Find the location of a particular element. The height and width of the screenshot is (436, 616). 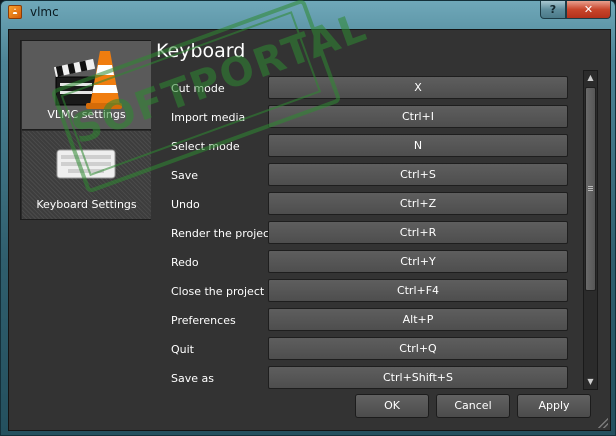

grip-icon is located at coordinates (590, 186).